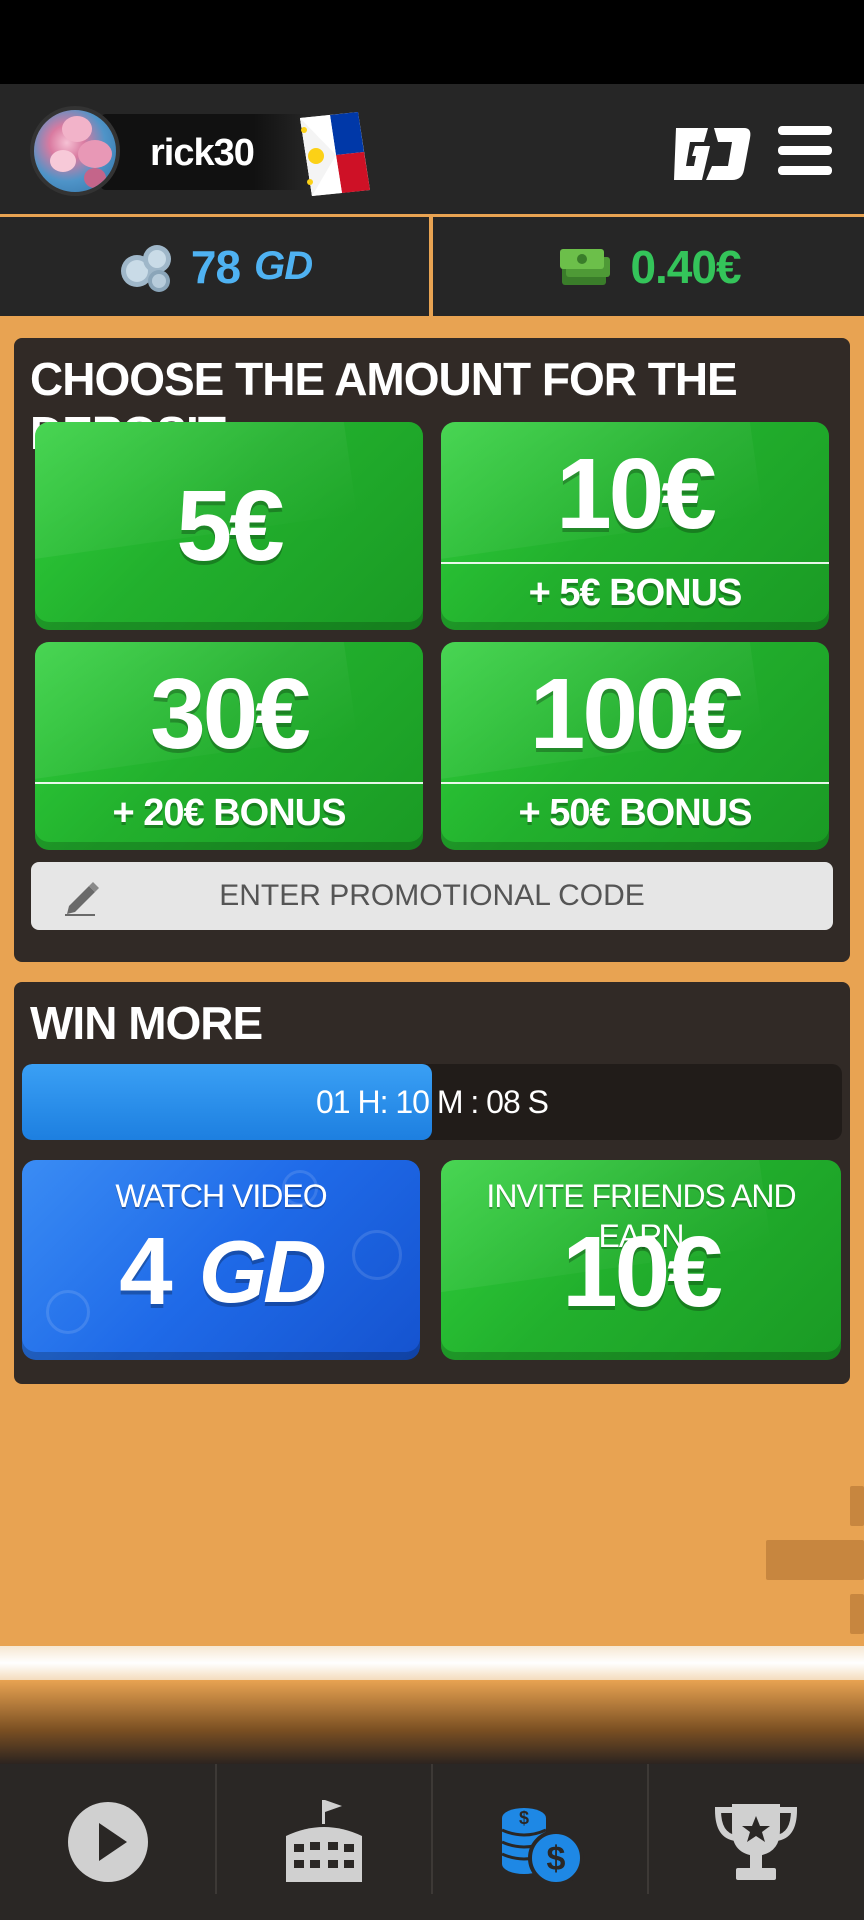  I want to click on deposit-bonus: + 50€ BONUS, so click(635, 813).